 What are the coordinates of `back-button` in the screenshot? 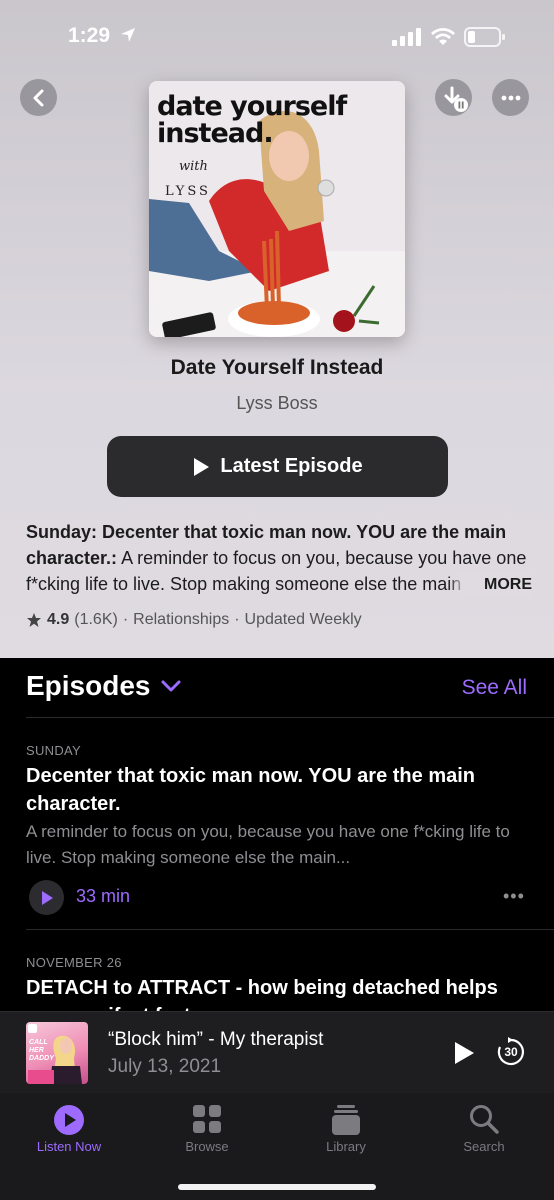 It's located at (38, 97).